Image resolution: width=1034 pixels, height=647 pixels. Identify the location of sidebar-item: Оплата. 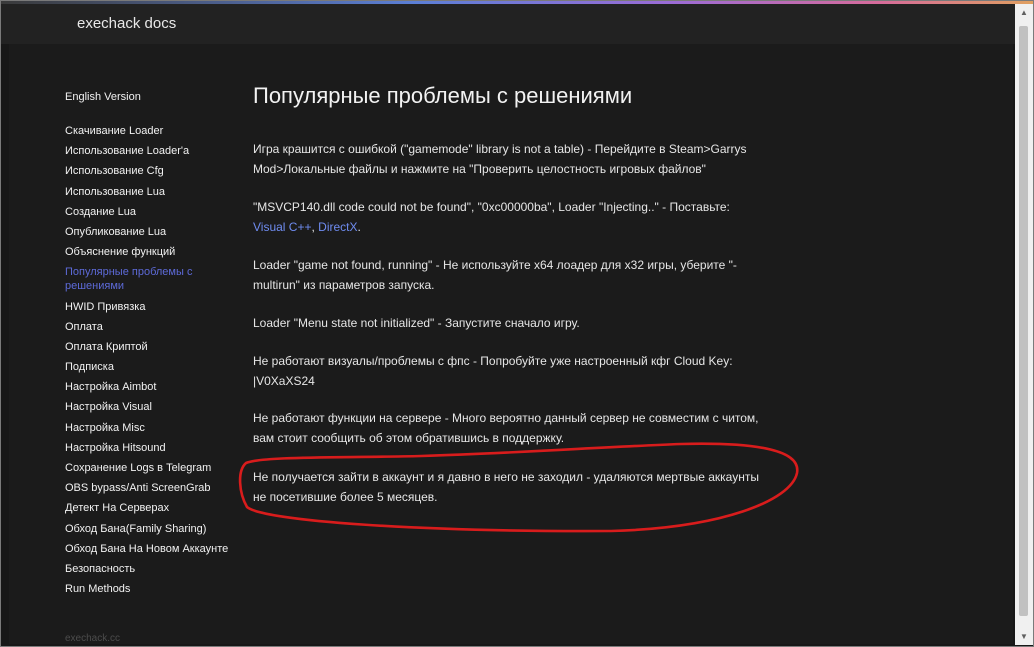
(149, 327).